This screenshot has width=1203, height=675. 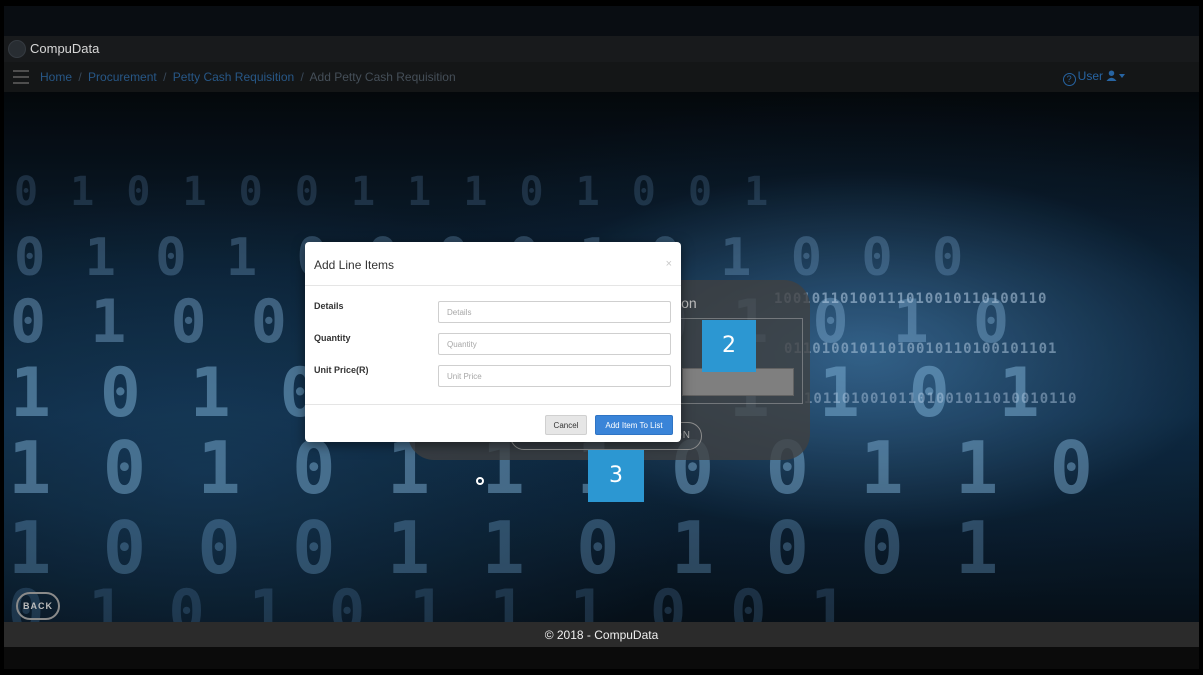 What do you see at coordinates (65, 48) in the screenshot?
I see `brand-name: CompuData` at bounding box center [65, 48].